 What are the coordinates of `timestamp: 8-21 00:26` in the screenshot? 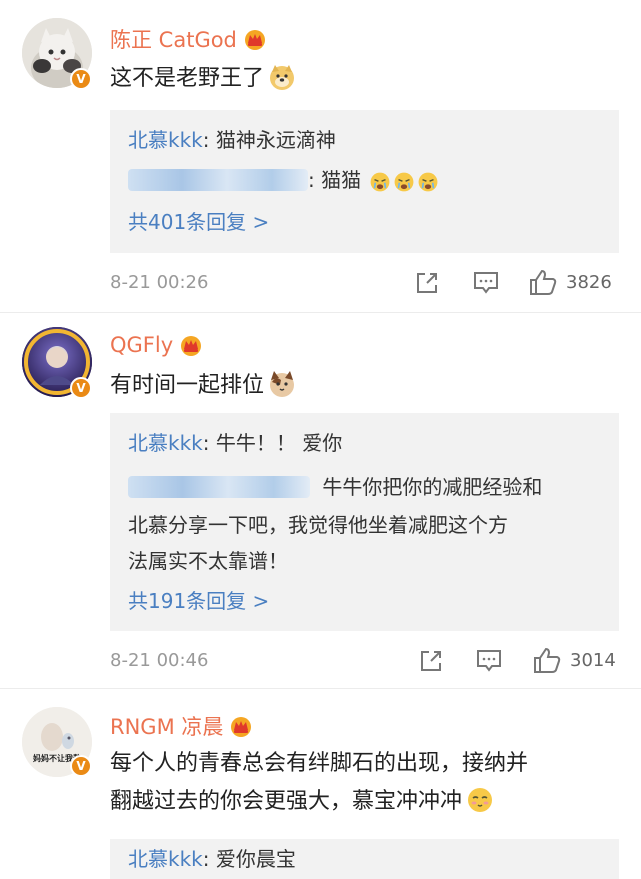 It's located at (159, 282).